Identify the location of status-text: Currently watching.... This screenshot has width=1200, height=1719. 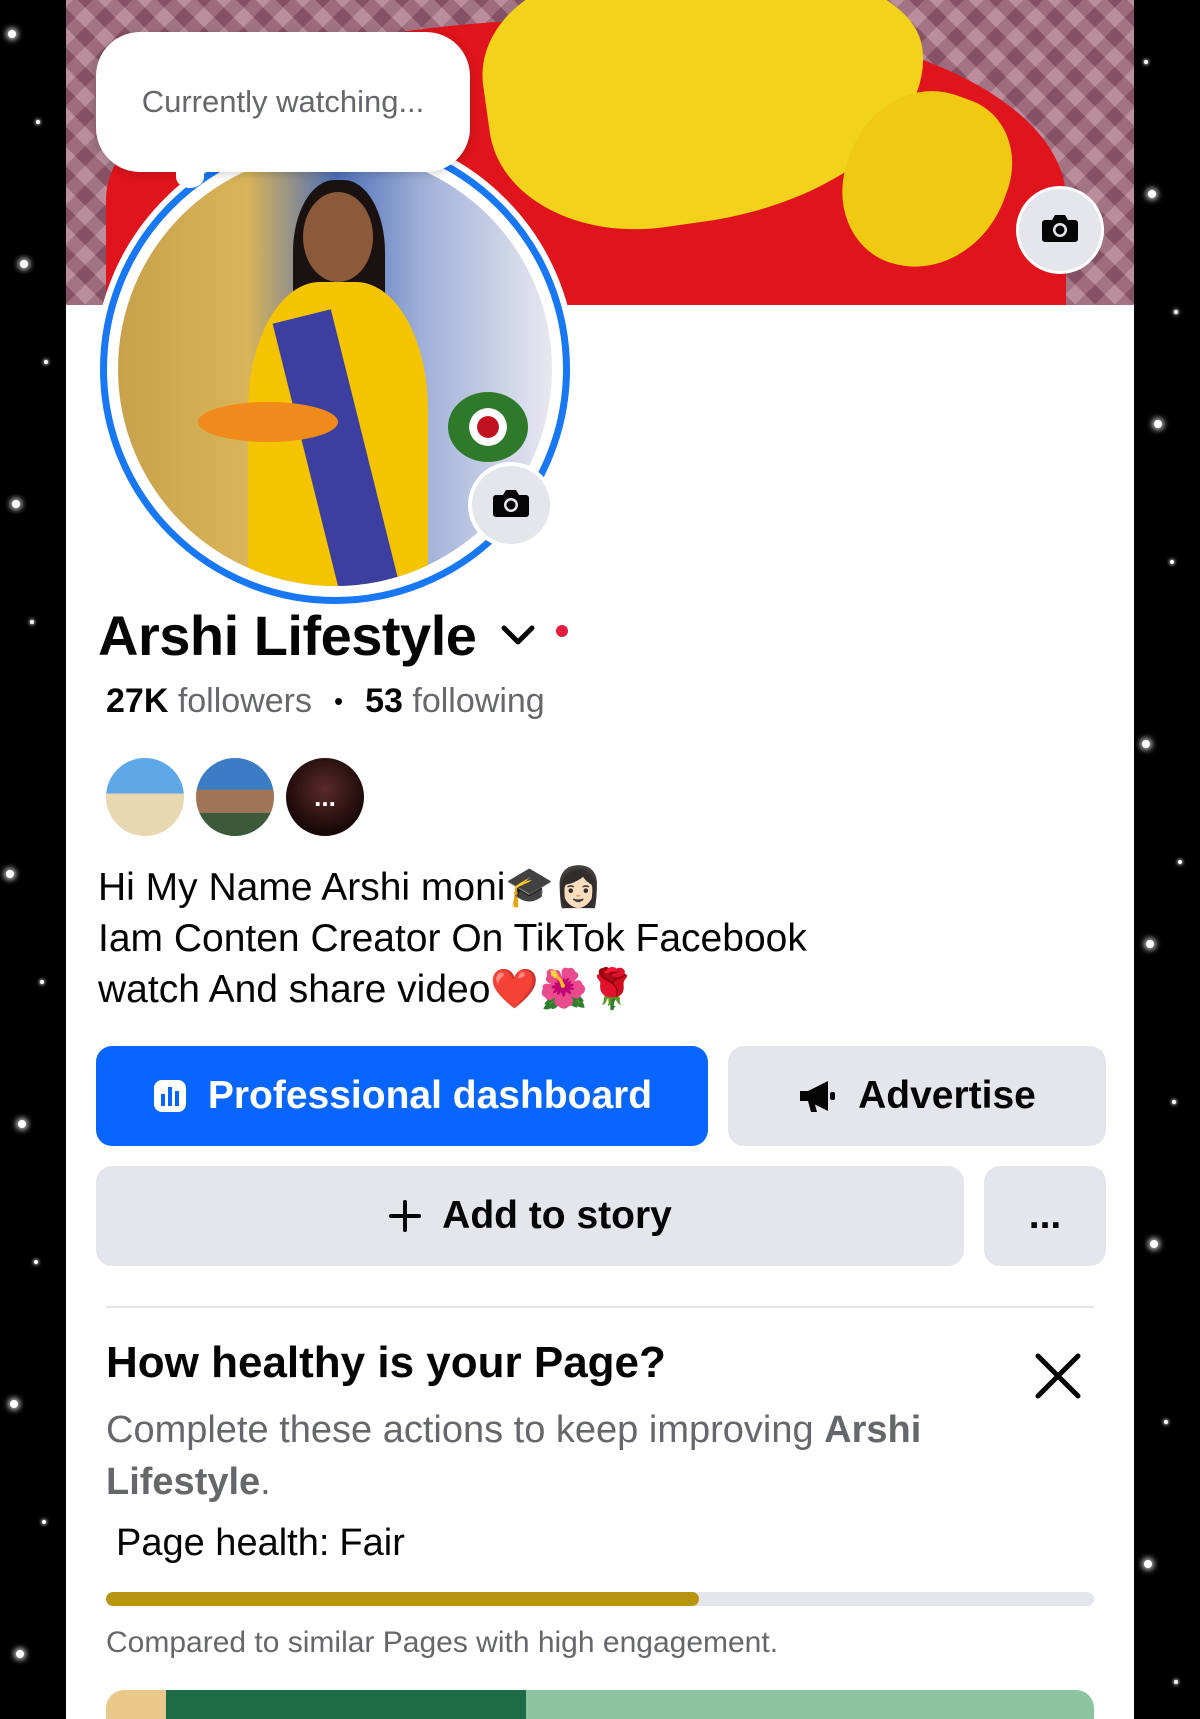
(283, 101).